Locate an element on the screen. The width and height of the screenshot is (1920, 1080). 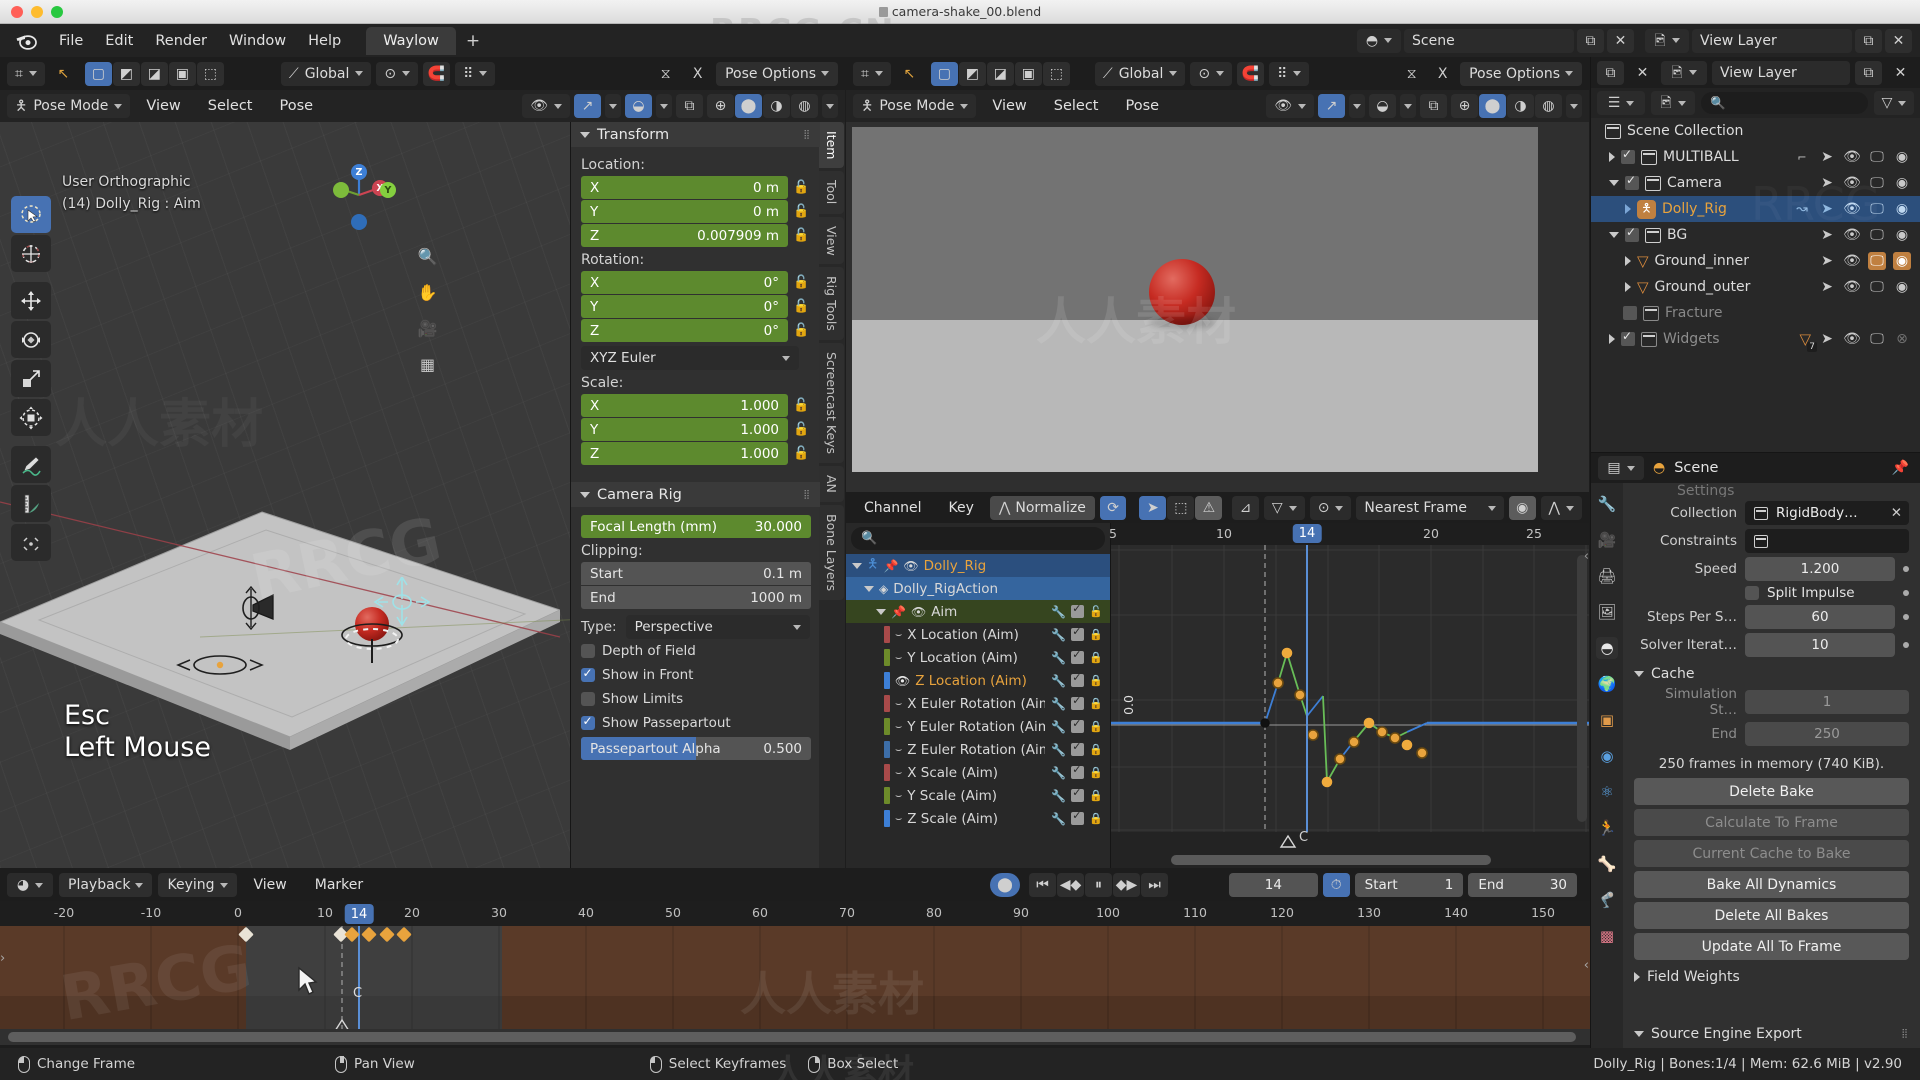
play-reverse-button: ⏸ is located at coordinates (1098, 885).